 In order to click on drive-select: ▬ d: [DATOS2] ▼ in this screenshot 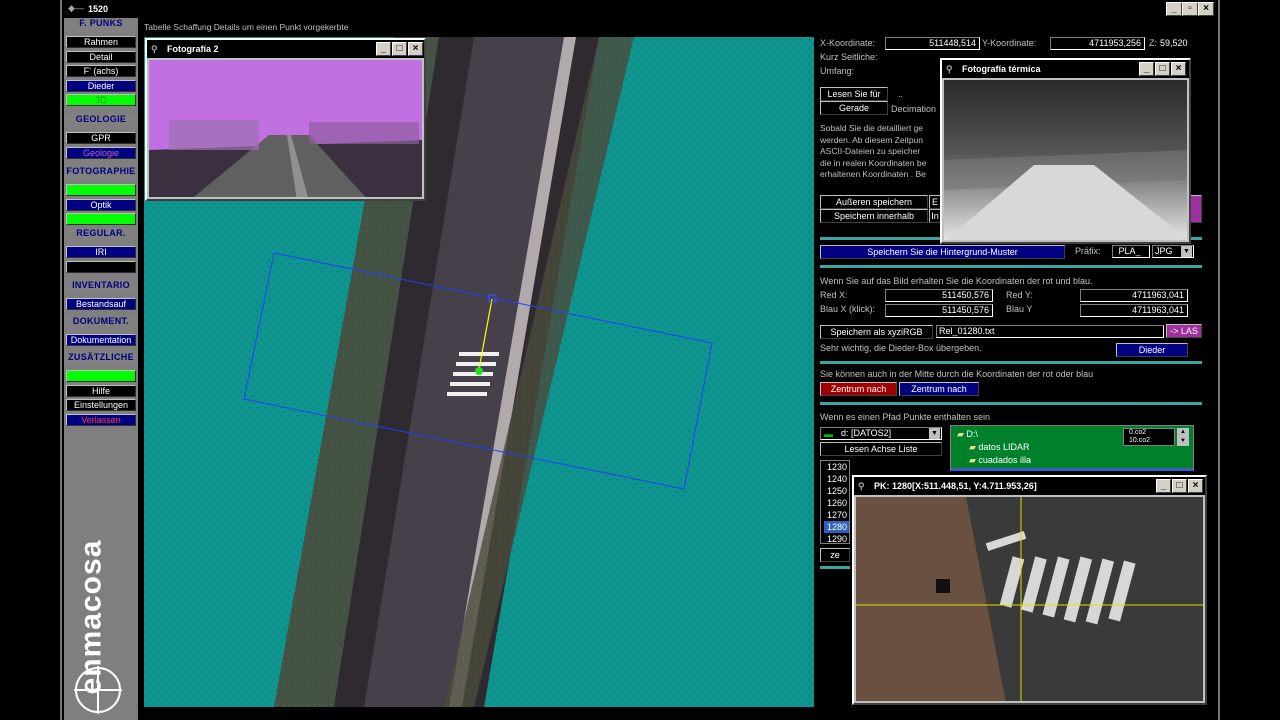, I will do `click(881, 433)`.